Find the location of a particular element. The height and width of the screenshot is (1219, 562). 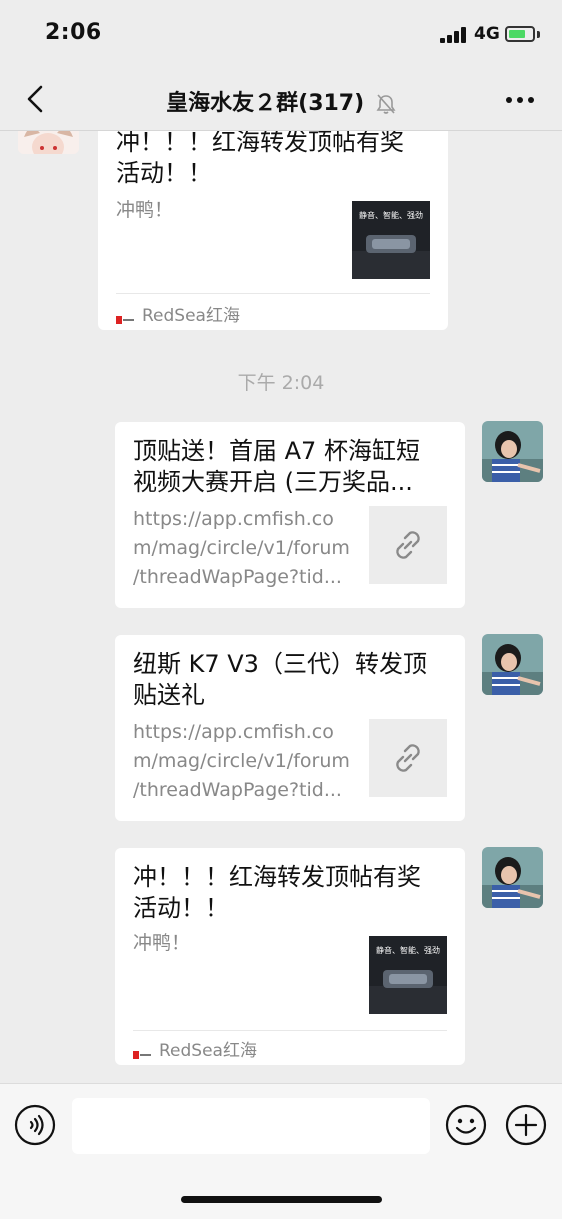

card-title-line: 顶贴送！首届 A7 杯海缸短 is located at coordinates (276, 451).